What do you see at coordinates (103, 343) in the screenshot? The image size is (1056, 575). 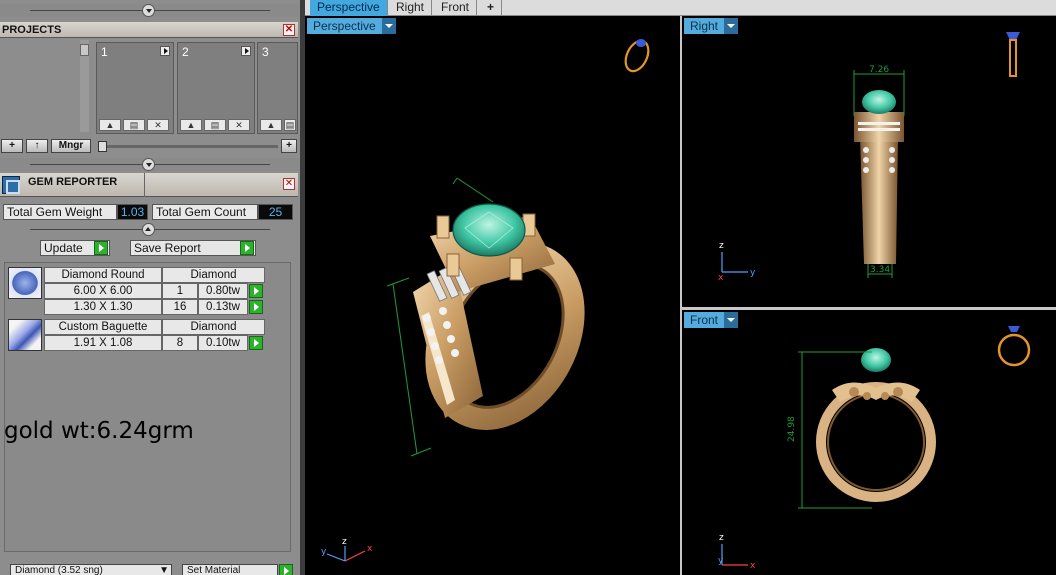 I see `gem-dims: 1.91 X 1.08` at bounding box center [103, 343].